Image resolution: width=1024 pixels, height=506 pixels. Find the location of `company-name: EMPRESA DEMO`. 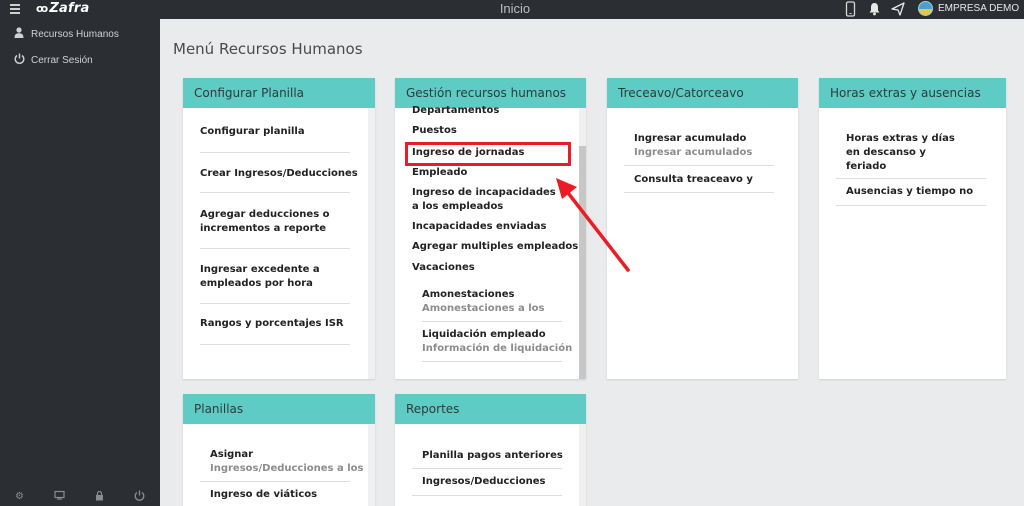

company-name: EMPRESA DEMO is located at coordinates (979, 8).